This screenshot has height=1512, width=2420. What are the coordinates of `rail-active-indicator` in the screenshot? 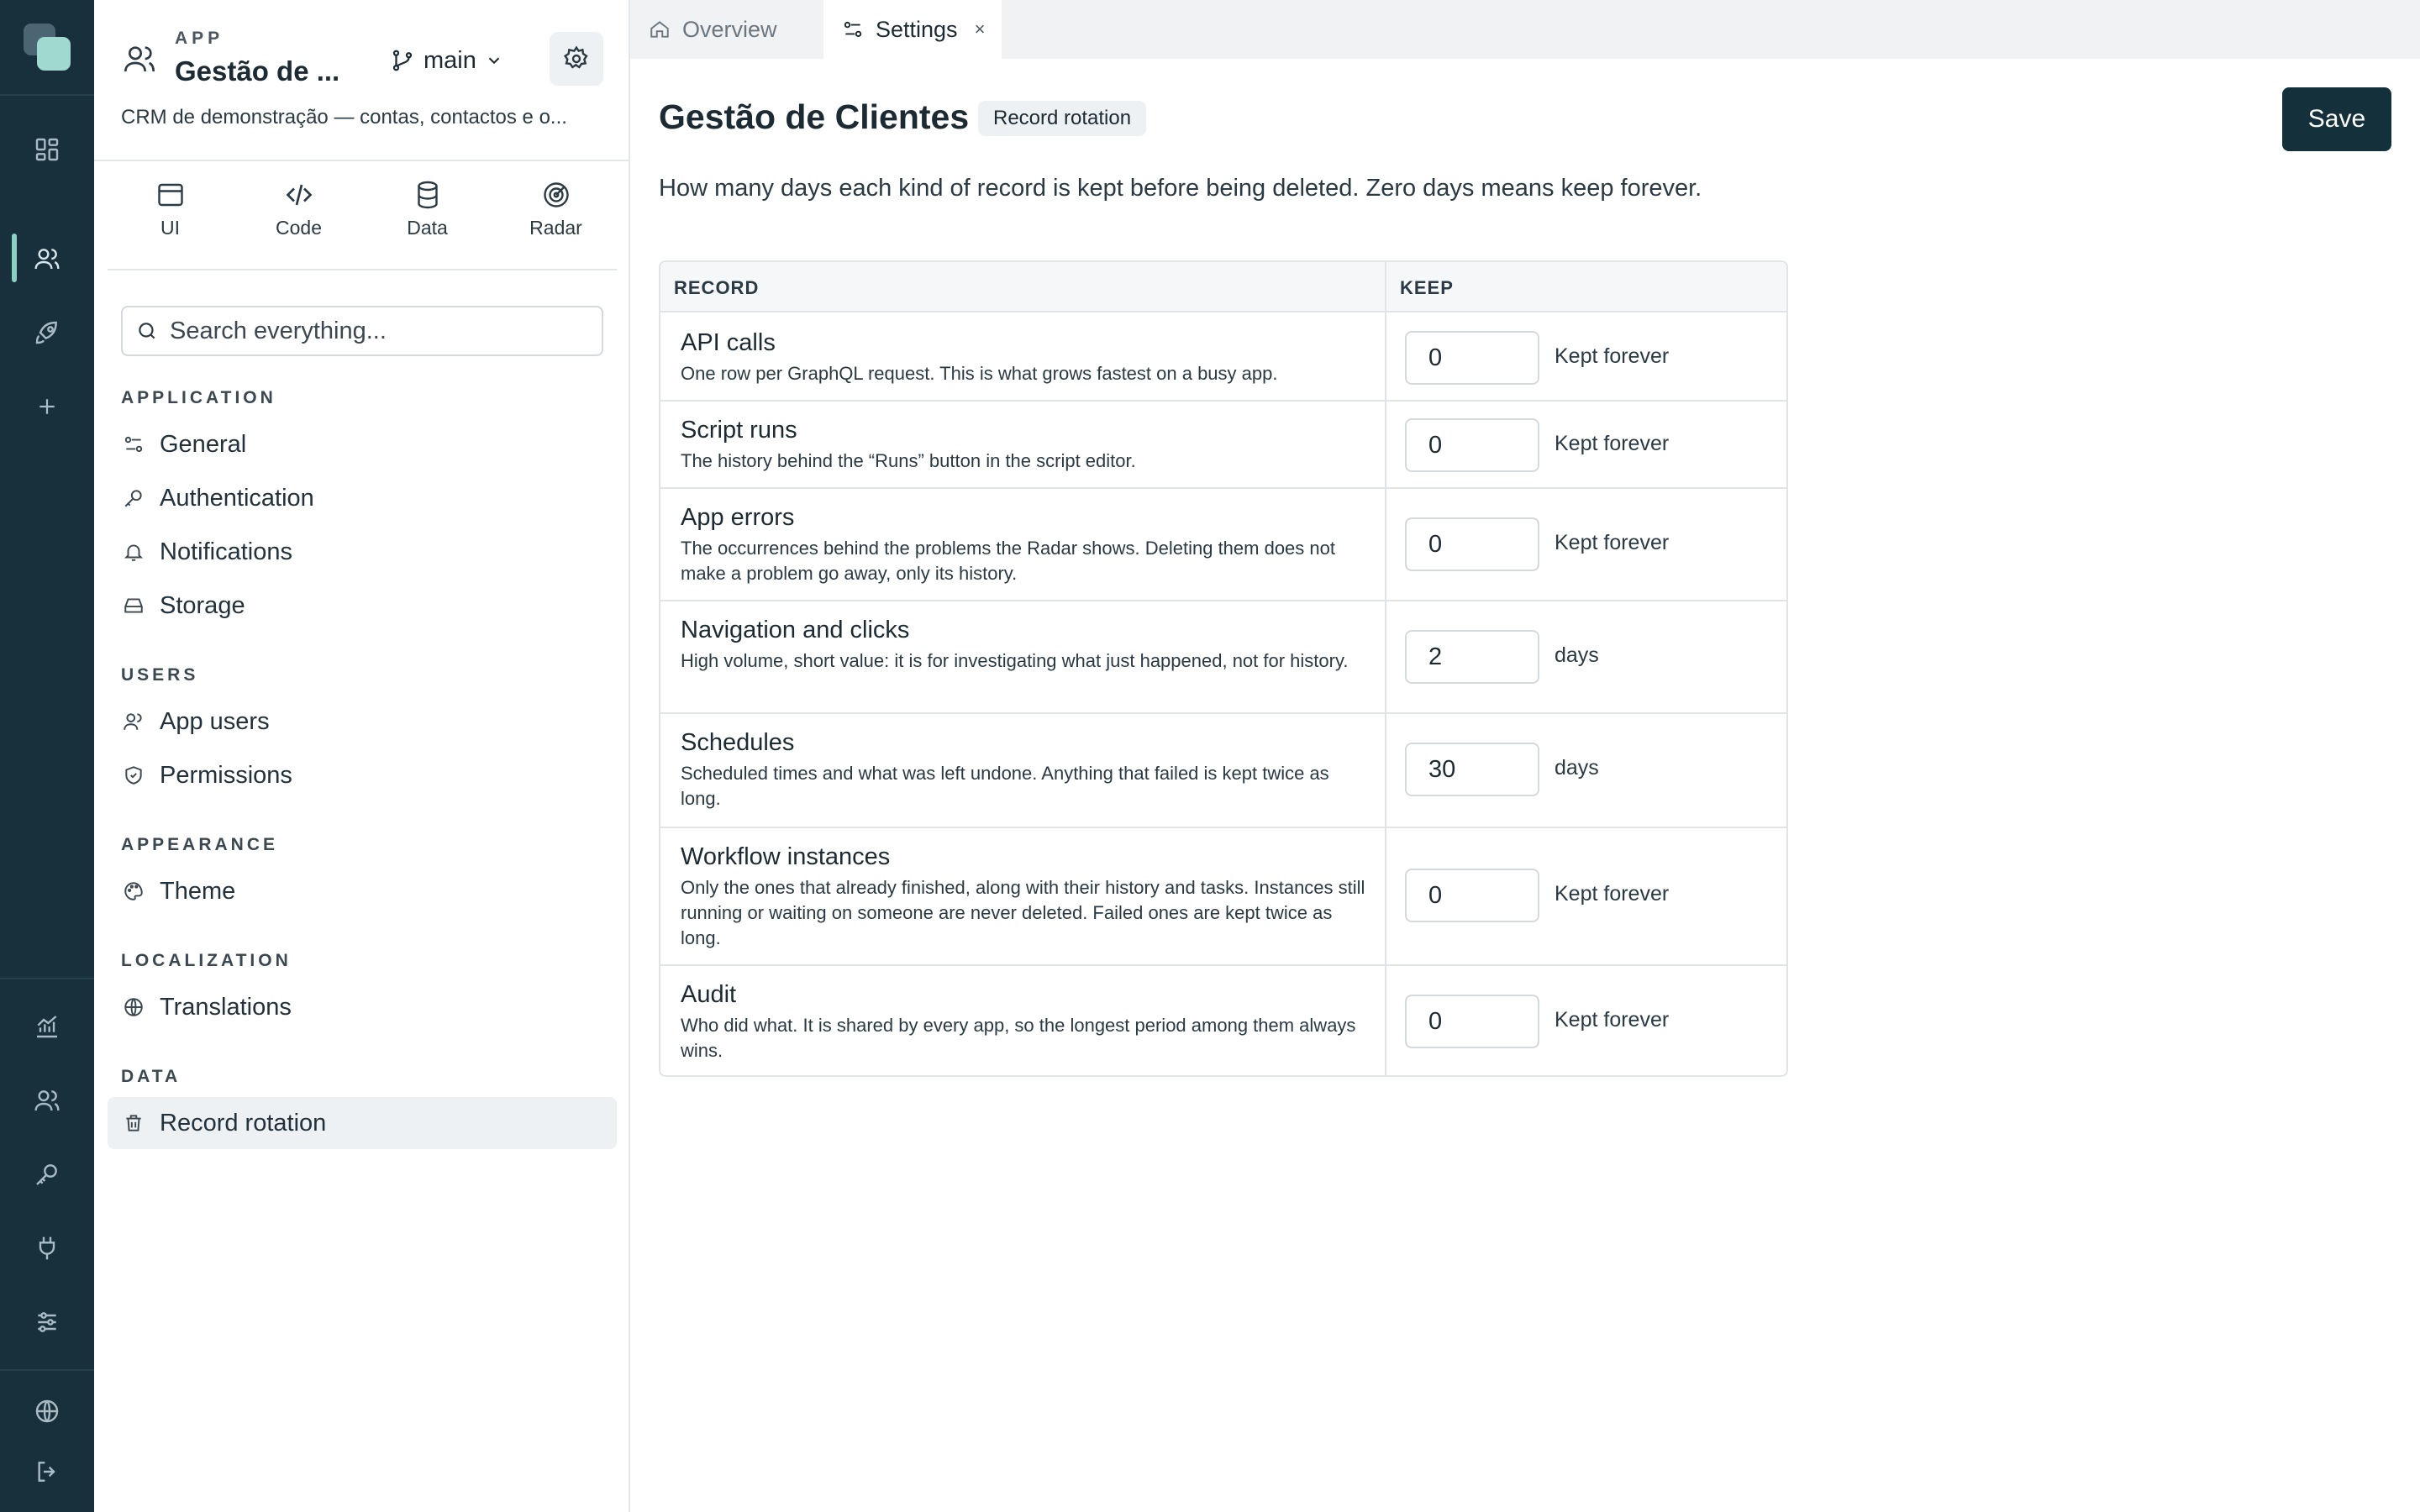 It's located at (15, 258).